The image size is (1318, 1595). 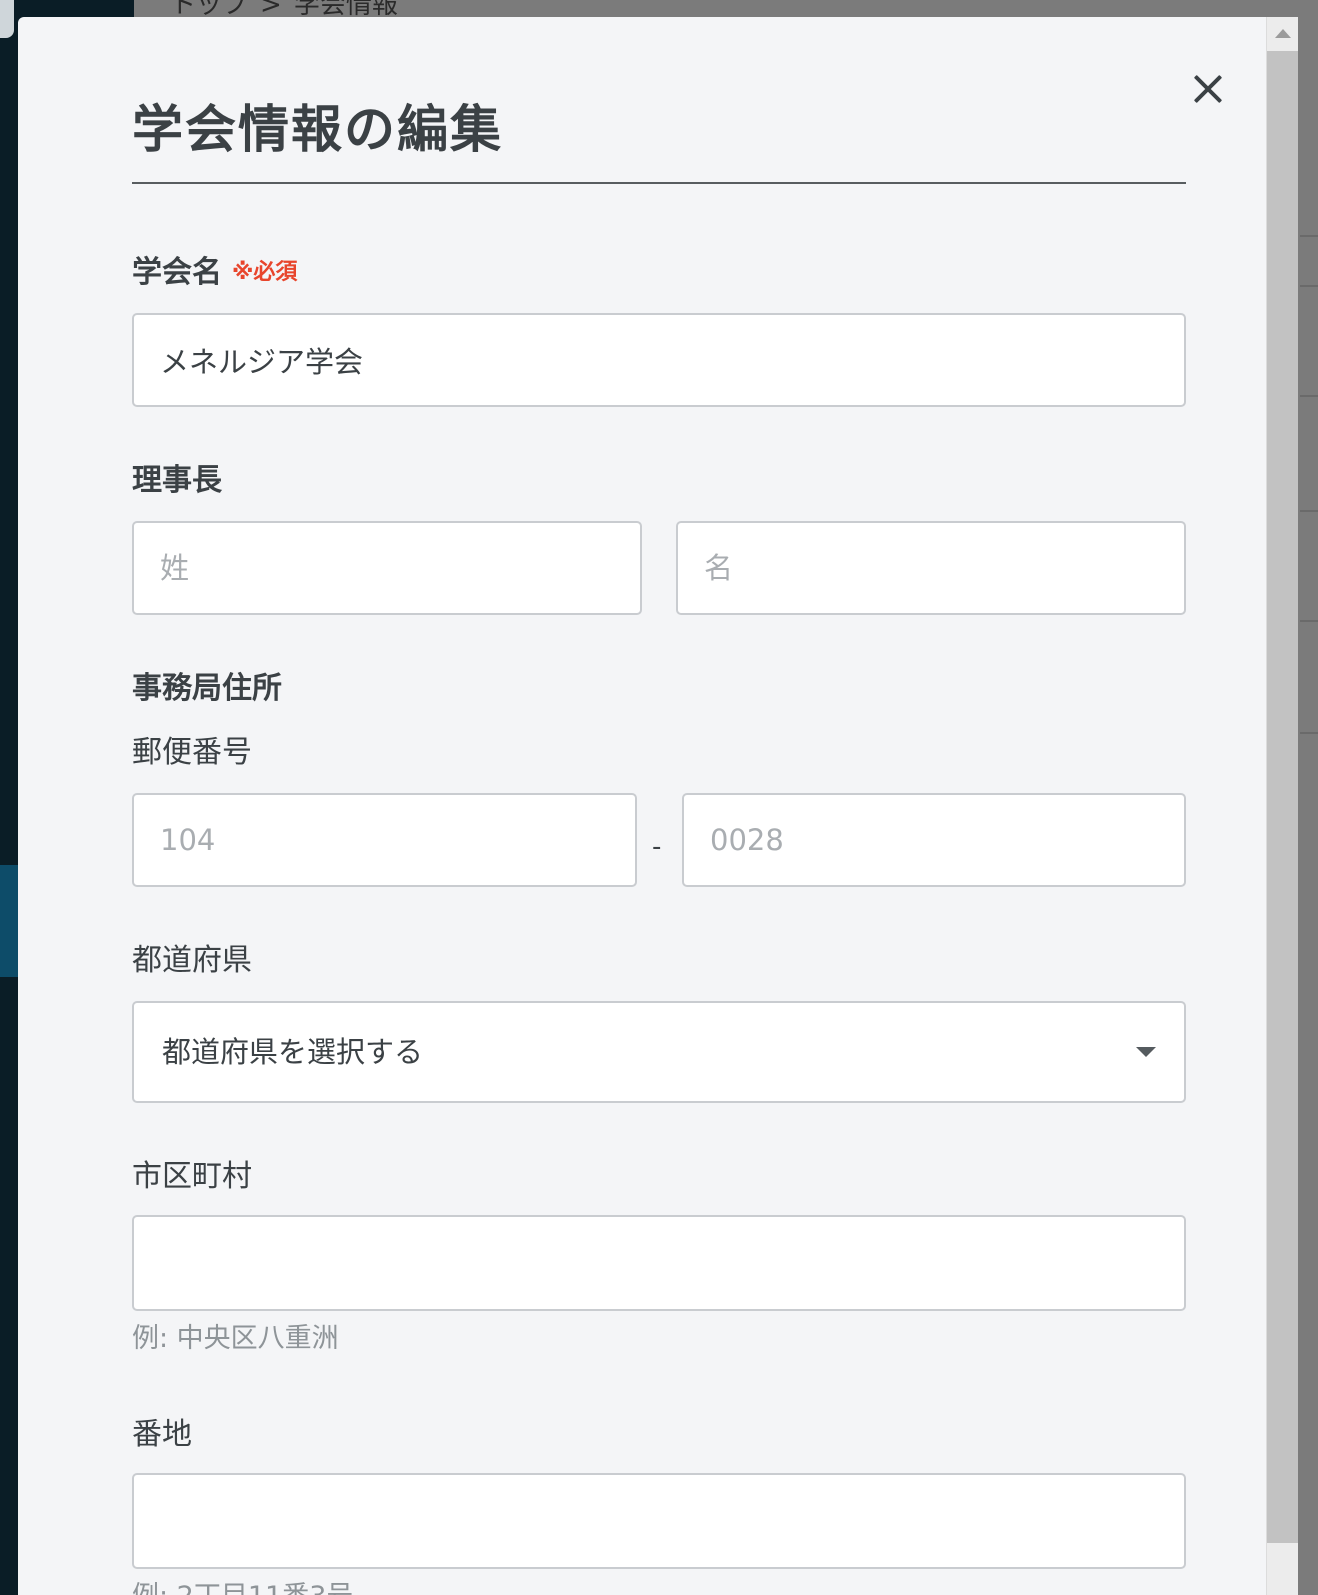 I want to click on city-input, so click(x=659, y=1263).